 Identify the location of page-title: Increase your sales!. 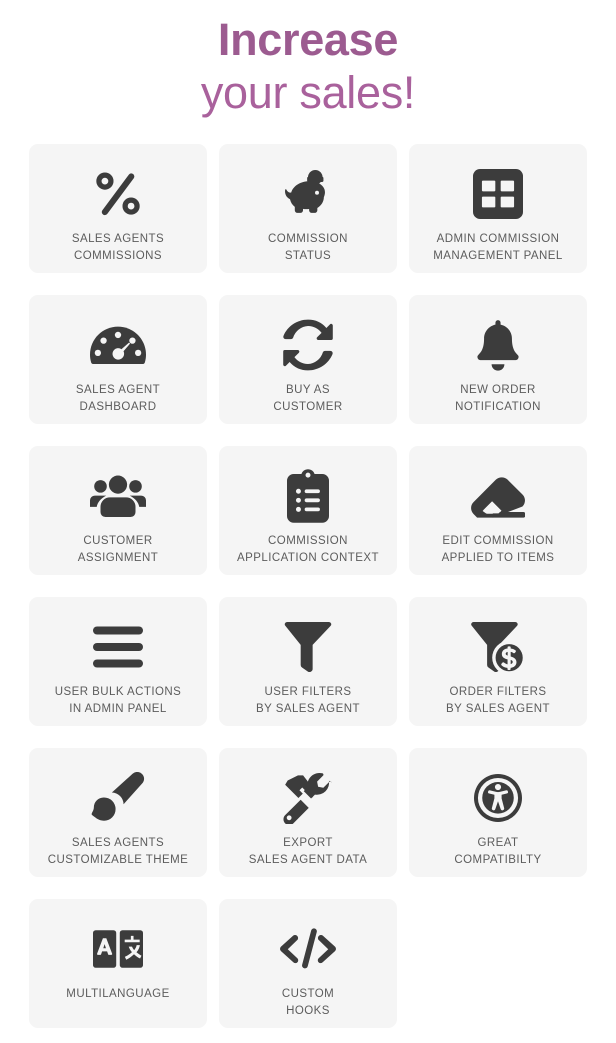
(308, 59).